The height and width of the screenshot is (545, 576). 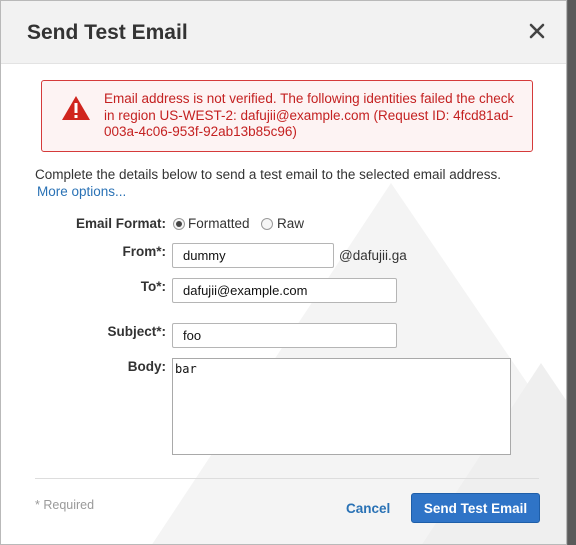 What do you see at coordinates (283, 32) in the screenshot?
I see `dialog-header: Send Test Email` at bounding box center [283, 32].